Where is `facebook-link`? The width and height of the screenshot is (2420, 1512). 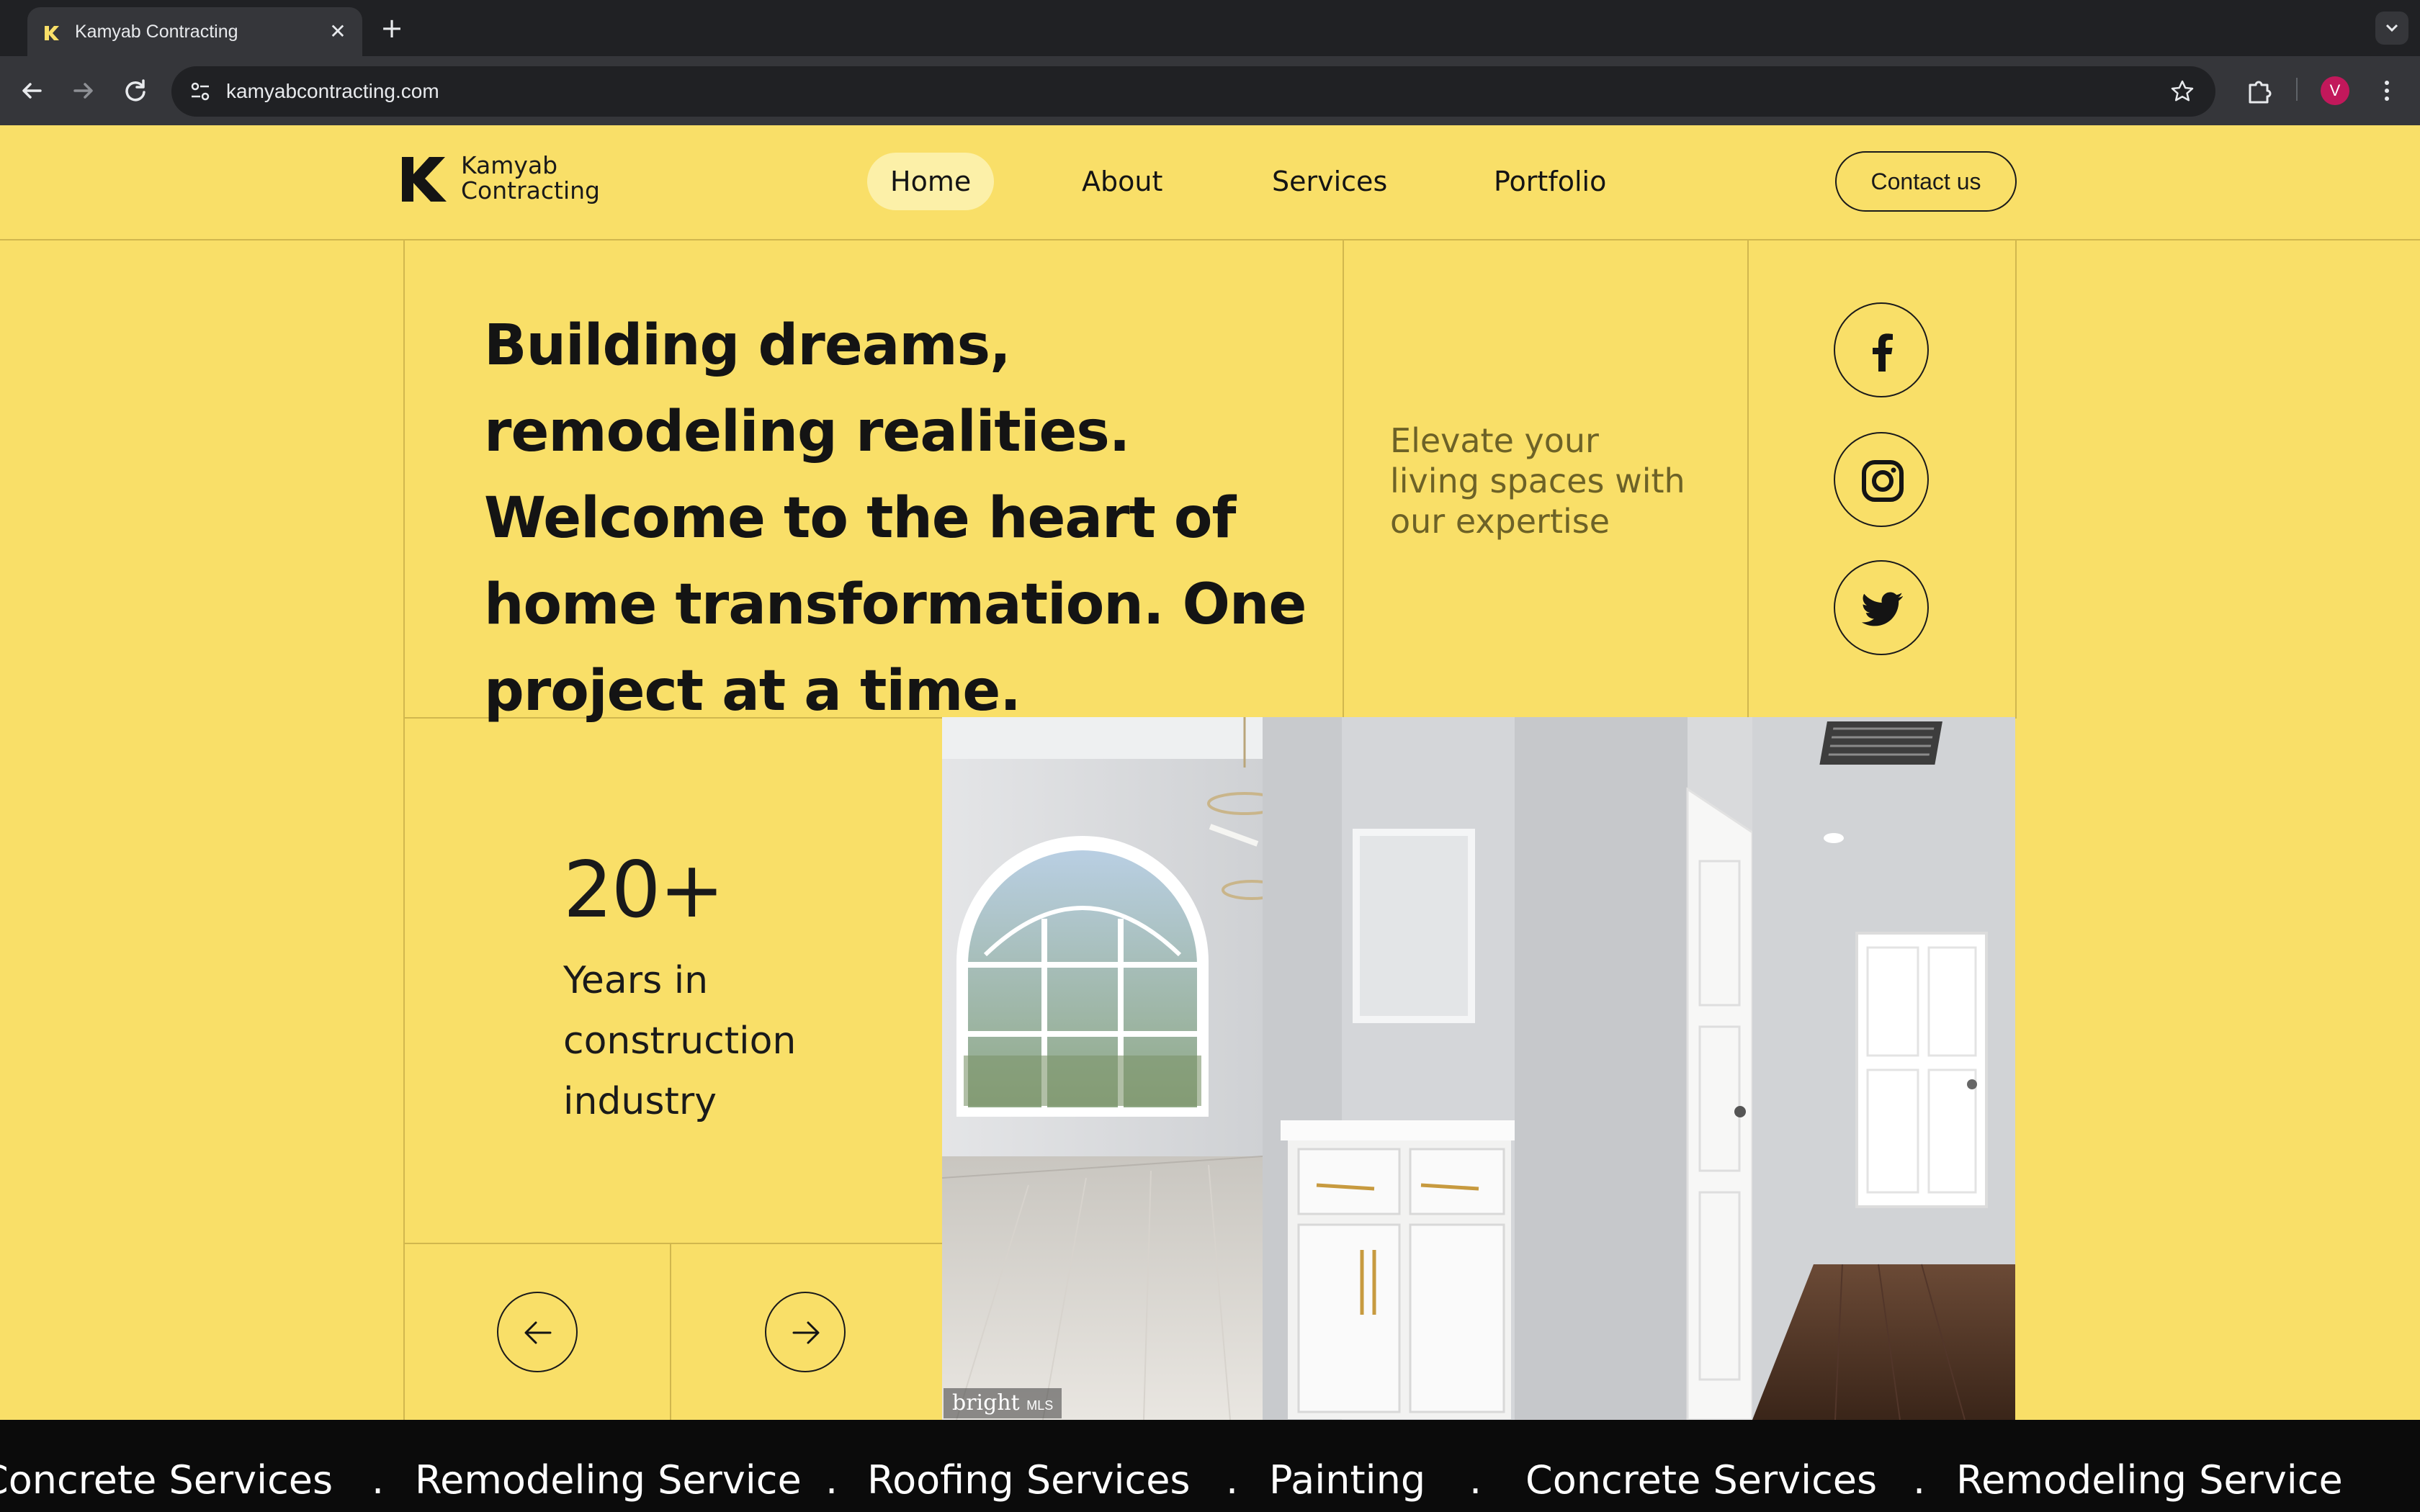 facebook-link is located at coordinates (1881, 349).